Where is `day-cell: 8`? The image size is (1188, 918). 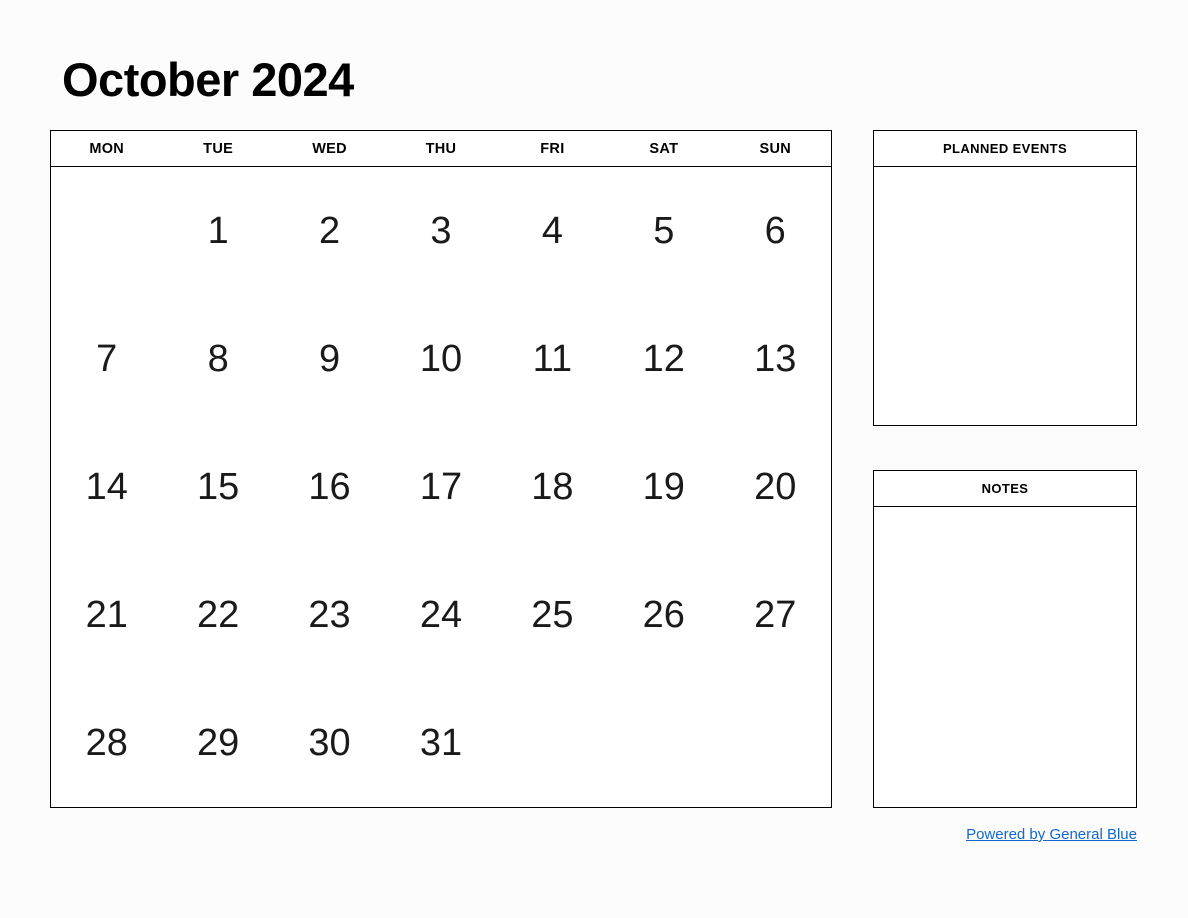
day-cell: 8 is located at coordinates (217, 359).